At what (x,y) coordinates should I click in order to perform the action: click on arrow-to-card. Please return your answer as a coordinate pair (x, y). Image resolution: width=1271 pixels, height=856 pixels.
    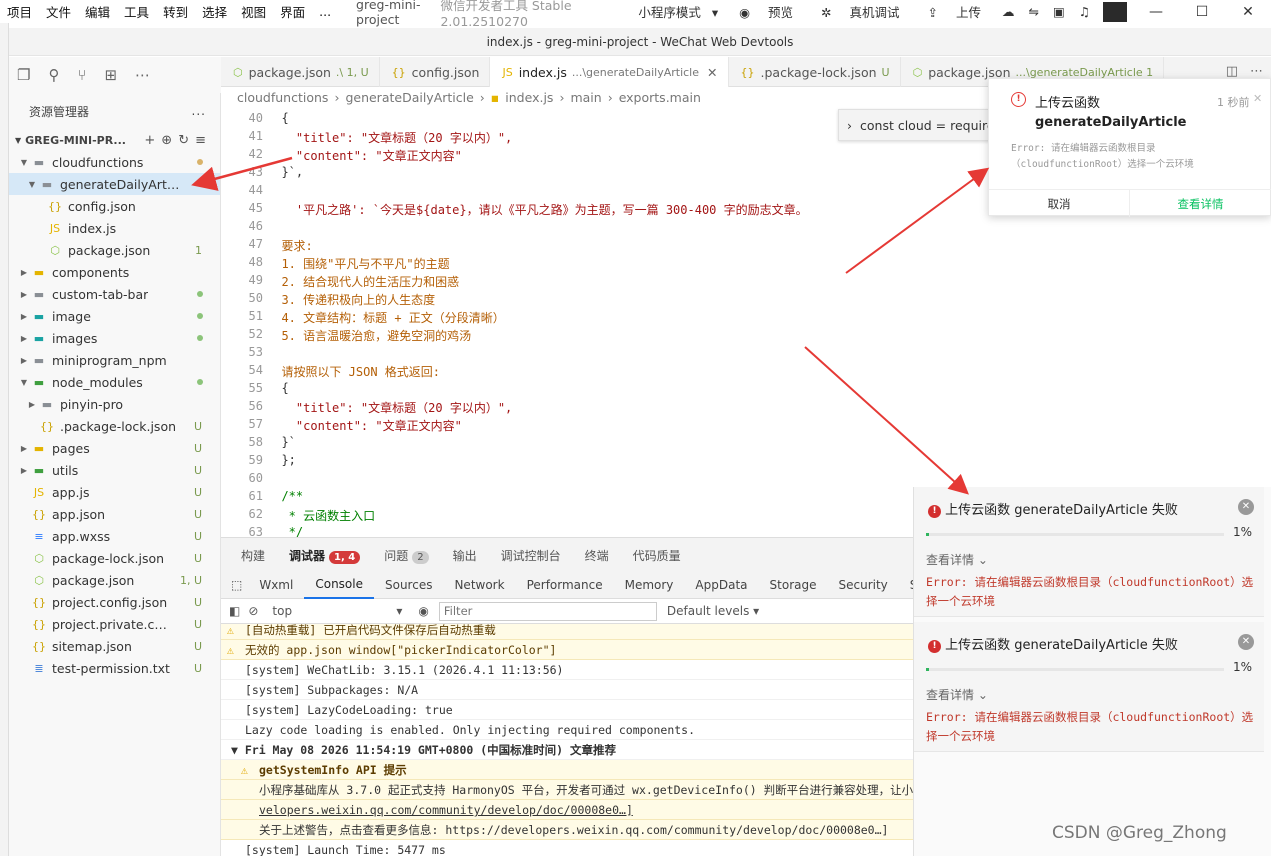
    Looking at the image, I should click on (886, 420).